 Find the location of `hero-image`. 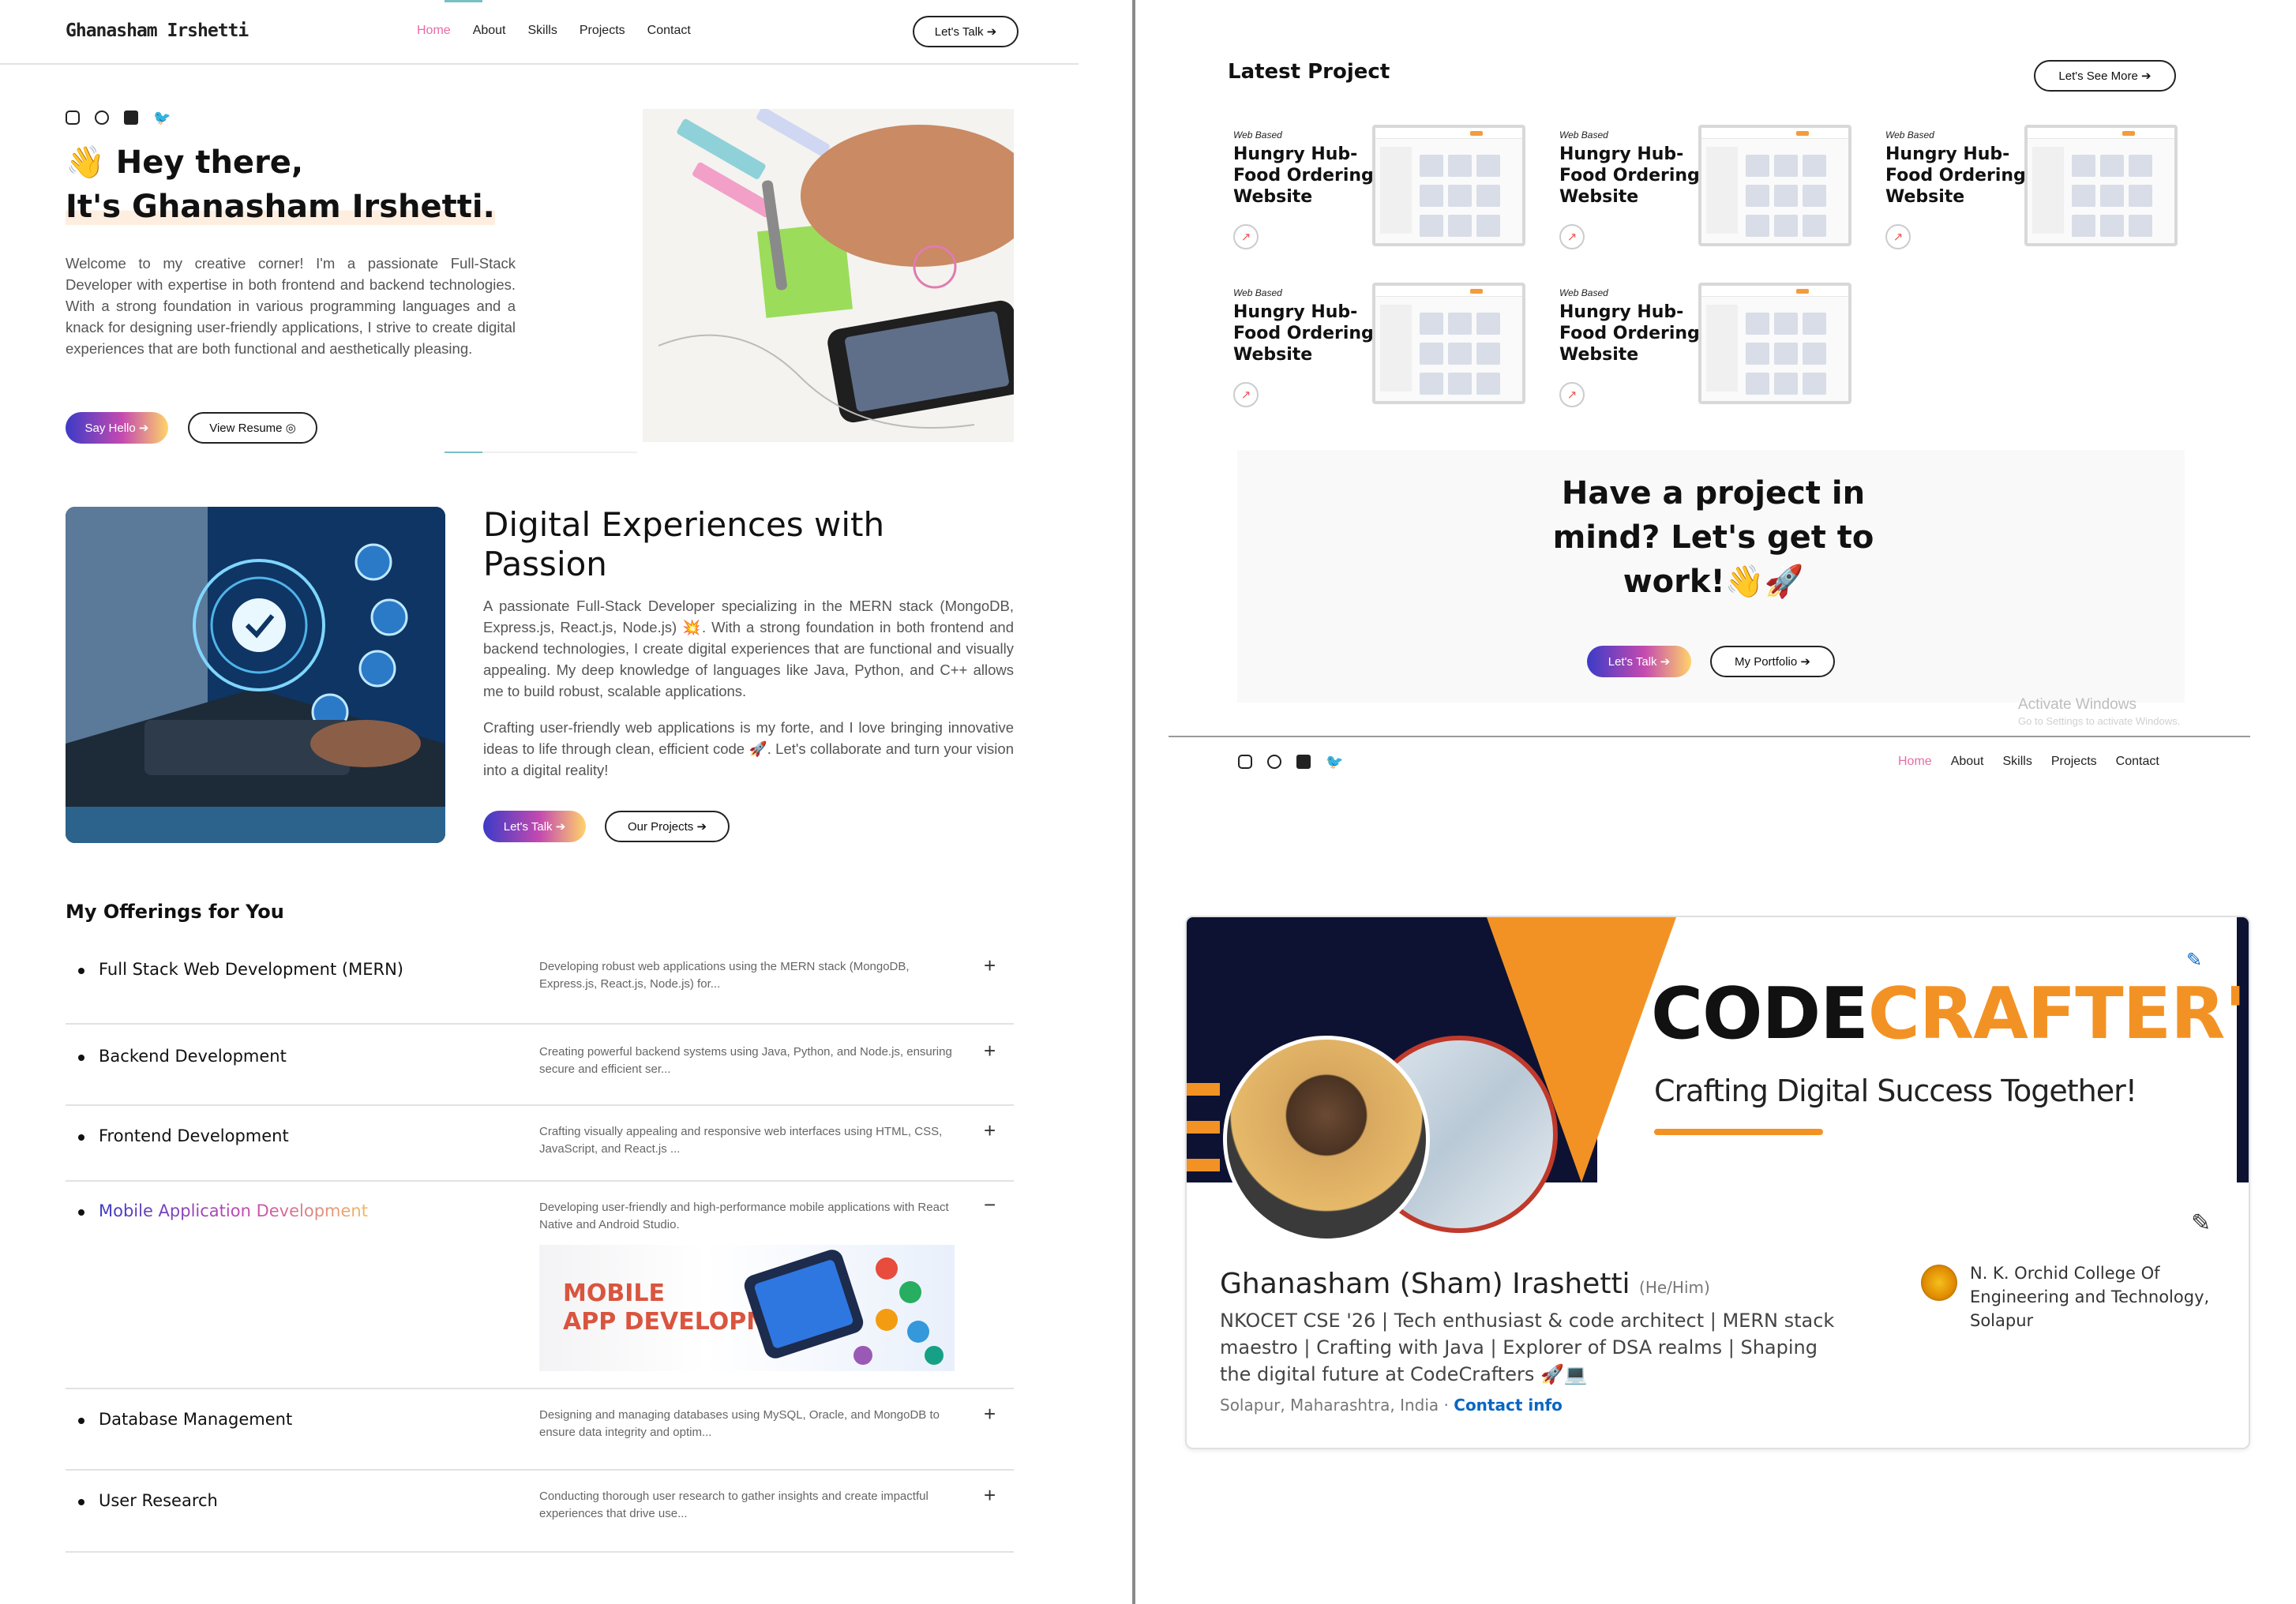

hero-image is located at coordinates (828, 275).